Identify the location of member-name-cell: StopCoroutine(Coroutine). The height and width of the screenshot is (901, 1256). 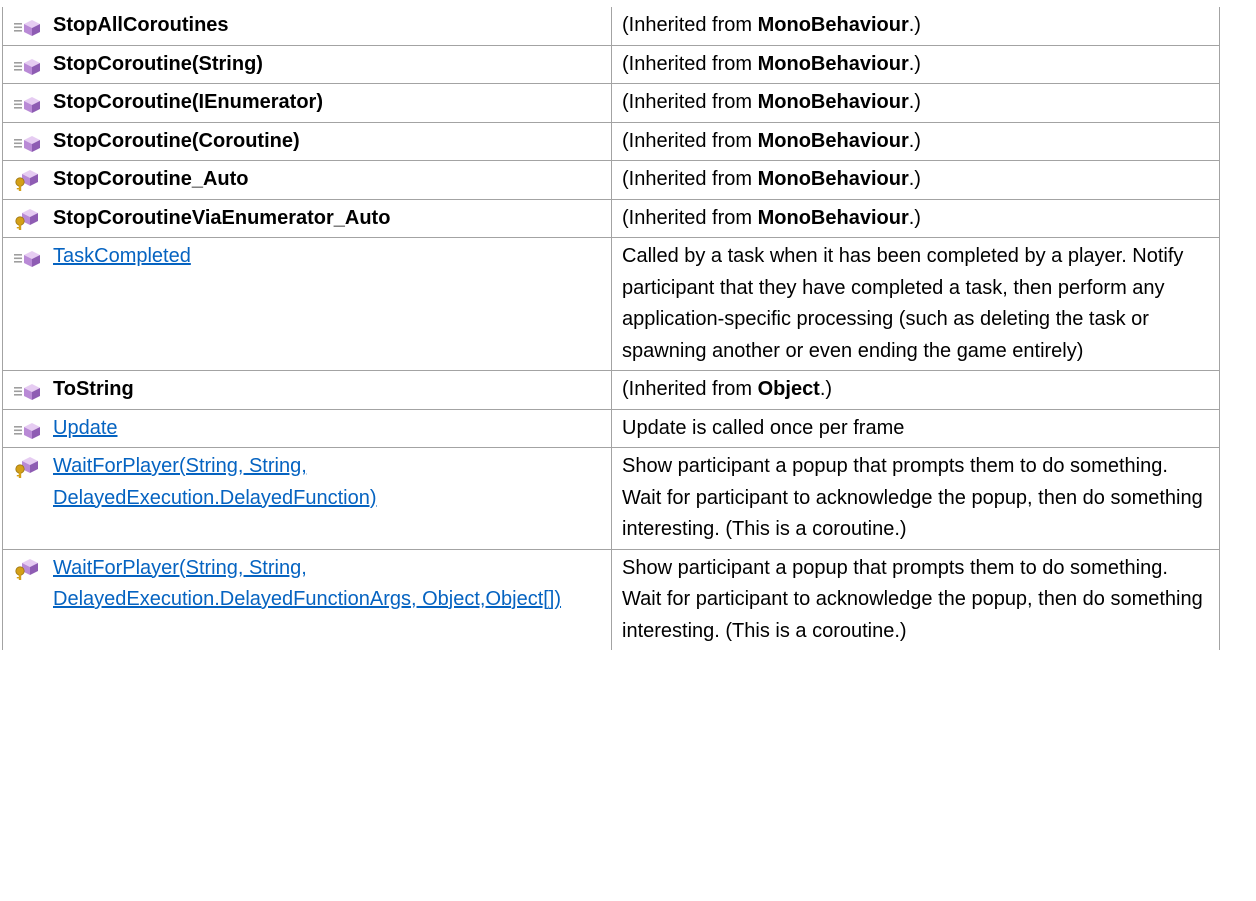
(307, 141).